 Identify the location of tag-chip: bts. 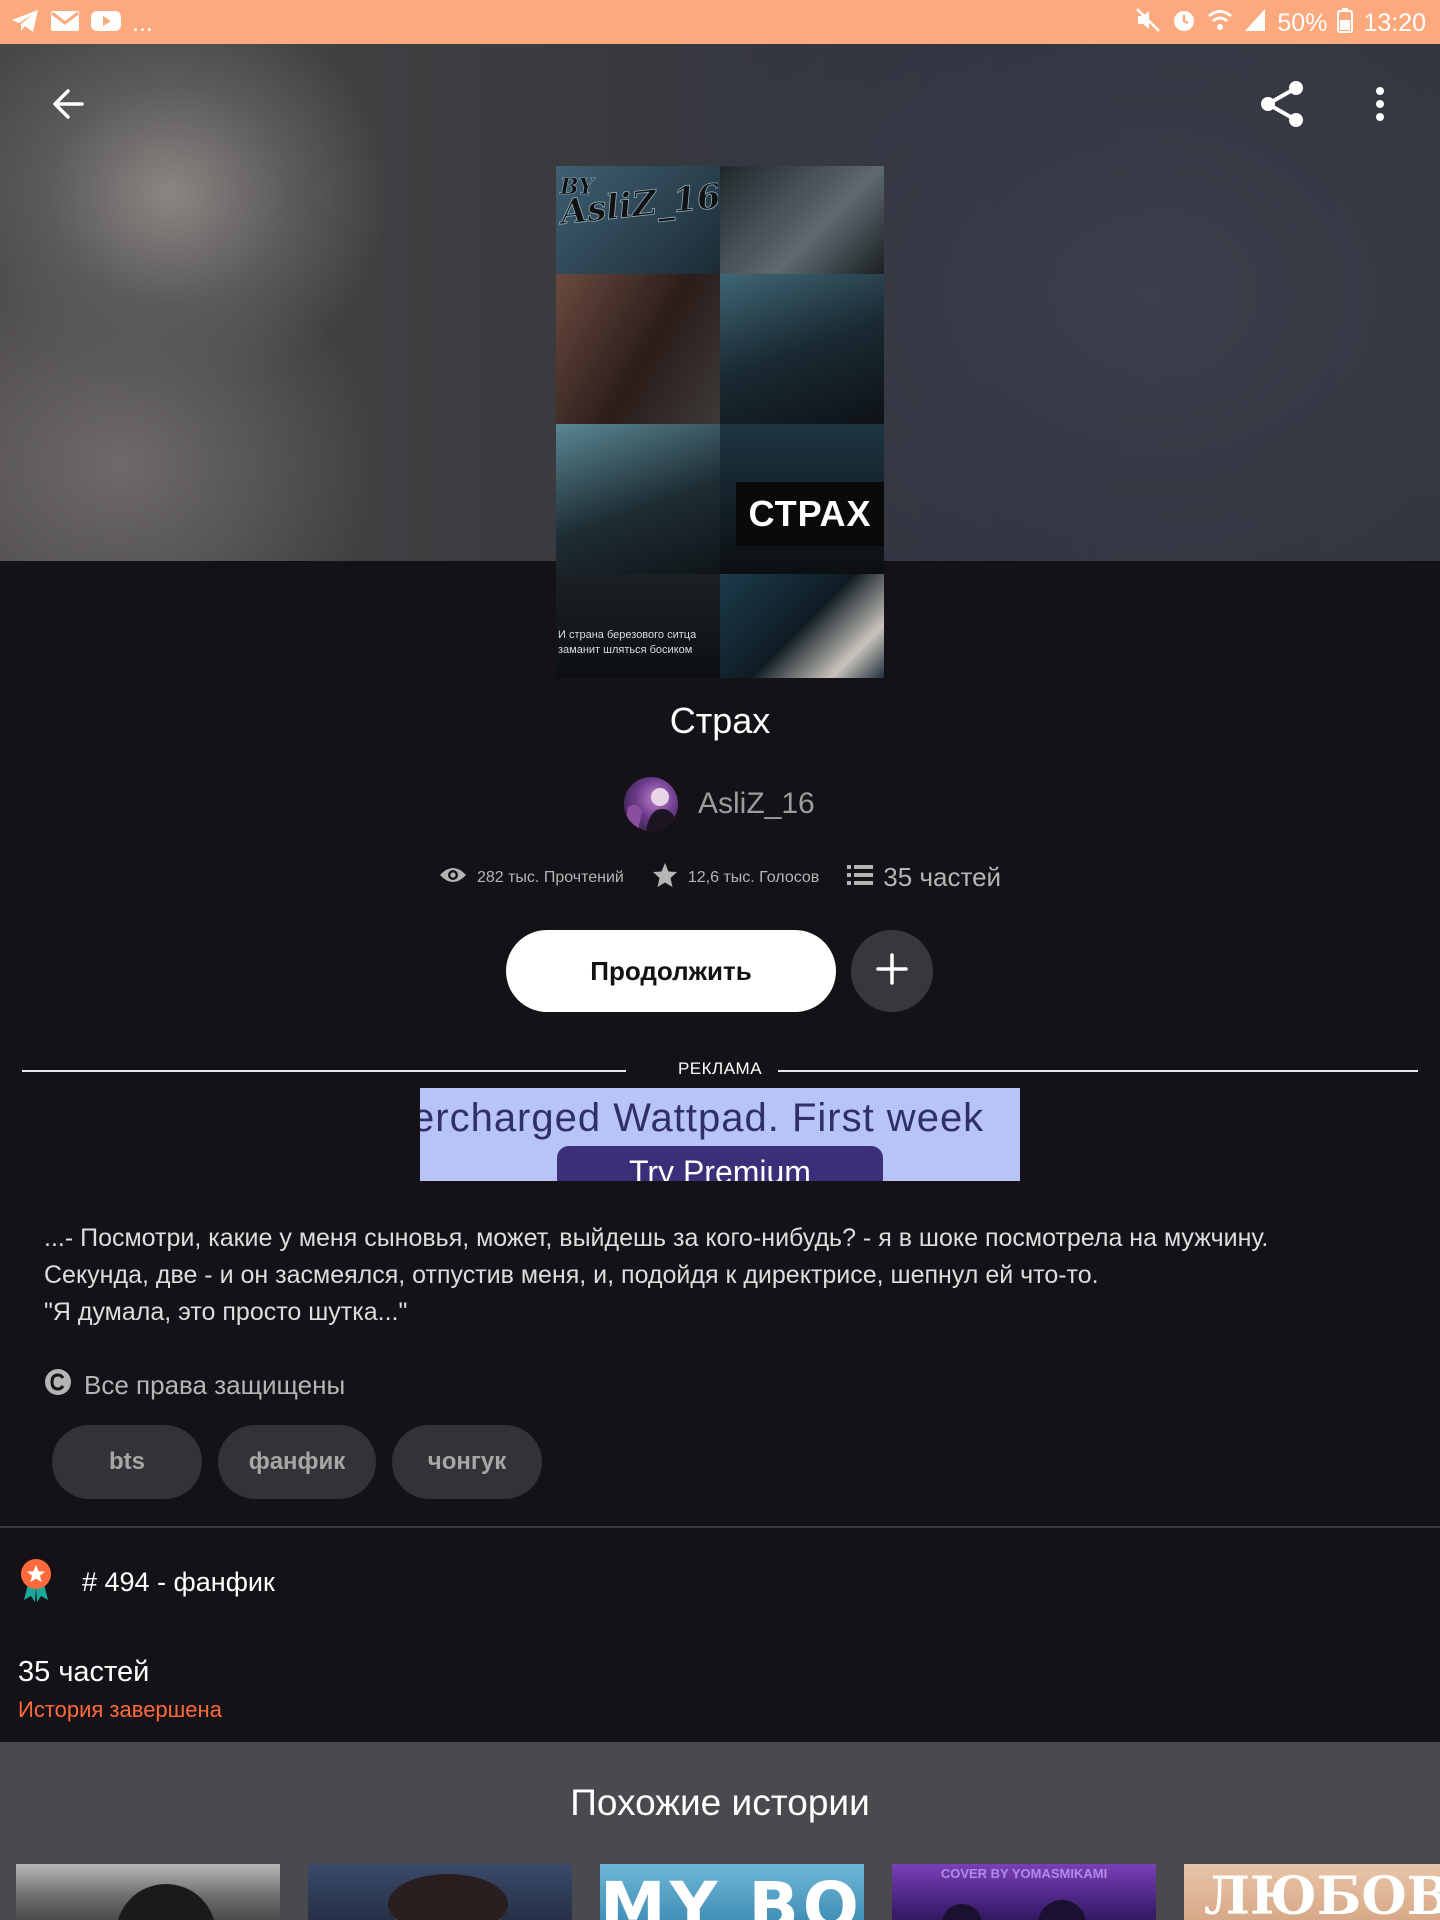
(127, 1462).